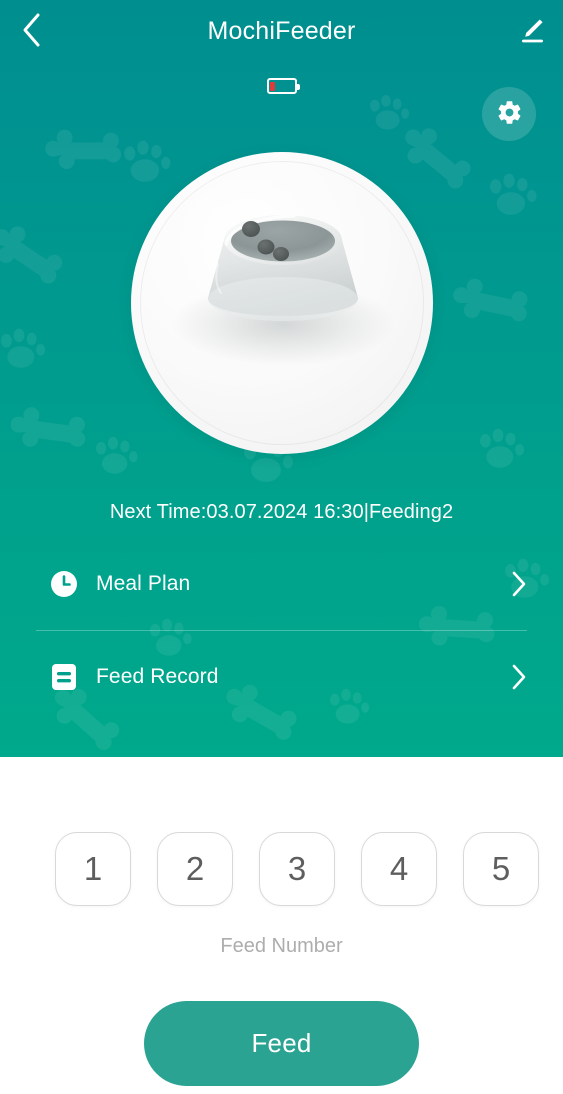 Image resolution: width=563 pixels, height=1094 pixels. I want to click on pet-food-bowl-illustration, so click(282, 303).